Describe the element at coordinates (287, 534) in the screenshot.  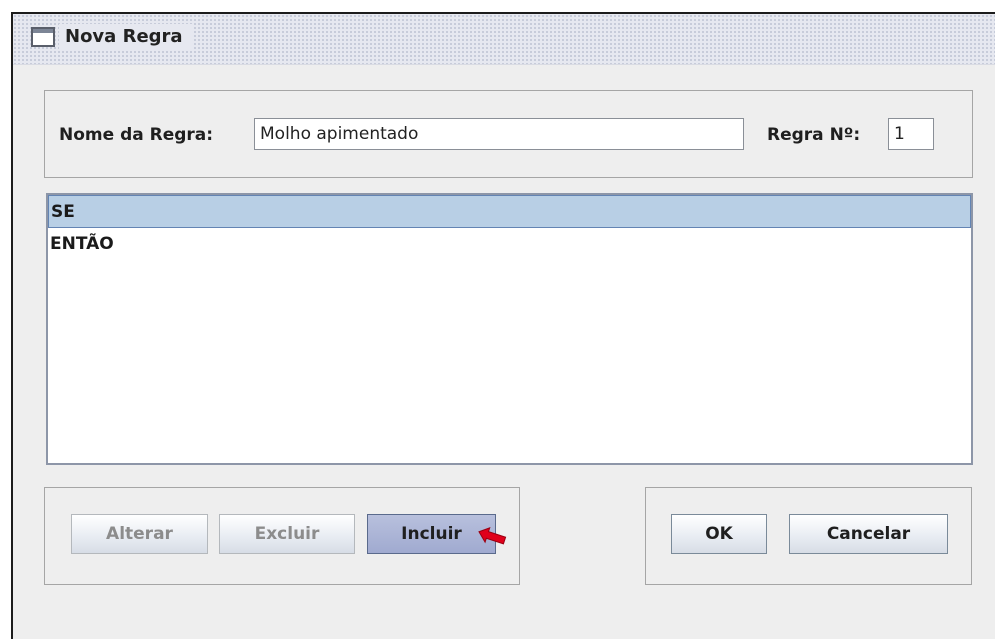
I see `excluir-button: Excluir` at that location.